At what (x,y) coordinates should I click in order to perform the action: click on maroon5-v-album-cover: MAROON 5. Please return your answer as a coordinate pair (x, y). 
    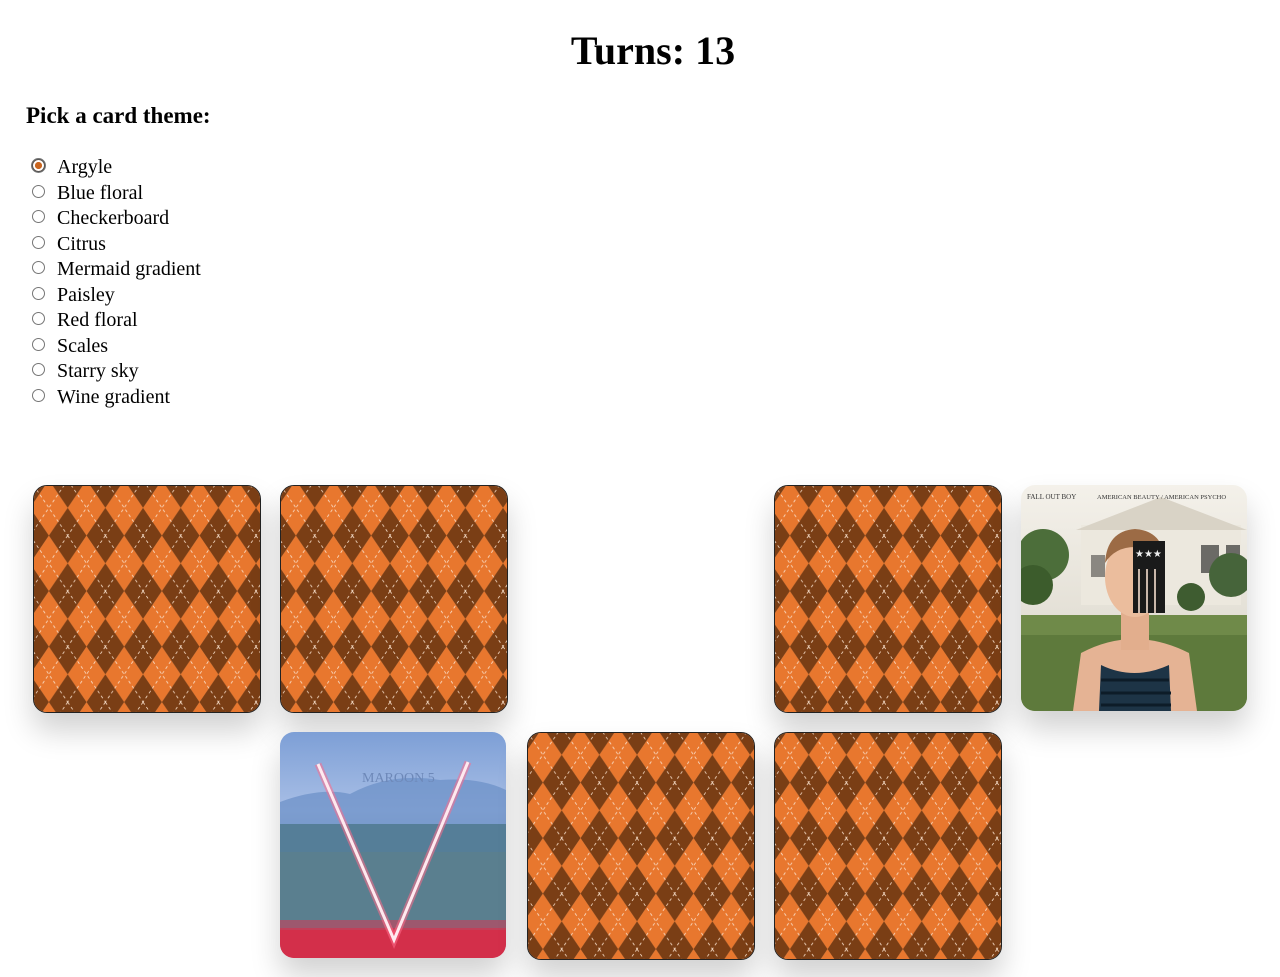
    Looking at the image, I should click on (393, 845).